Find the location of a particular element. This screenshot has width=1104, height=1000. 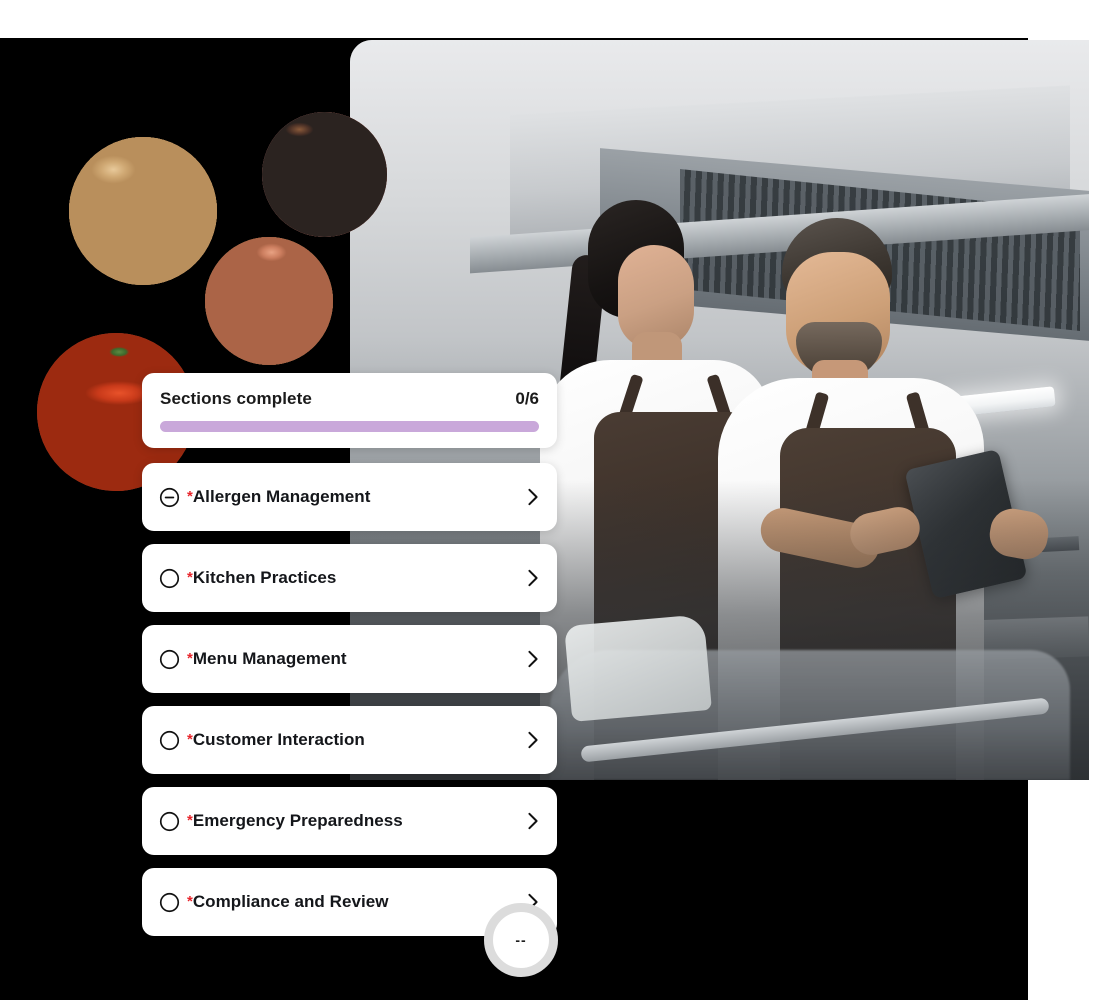

food-bag is located at coordinates (638, 668).